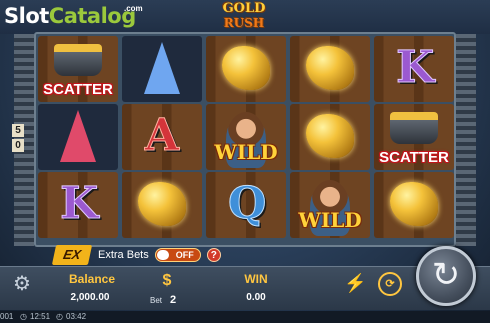 The height and width of the screenshot is (323, 490). I want to click on toggle-knob, so click(162, 255).